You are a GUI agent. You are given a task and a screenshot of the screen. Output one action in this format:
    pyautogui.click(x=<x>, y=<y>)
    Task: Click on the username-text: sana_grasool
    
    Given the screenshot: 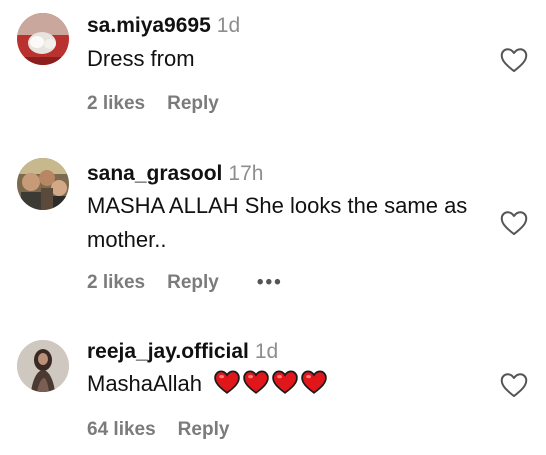 What is the action you would take?
    pyautogui.click(x=154, y=173)
    